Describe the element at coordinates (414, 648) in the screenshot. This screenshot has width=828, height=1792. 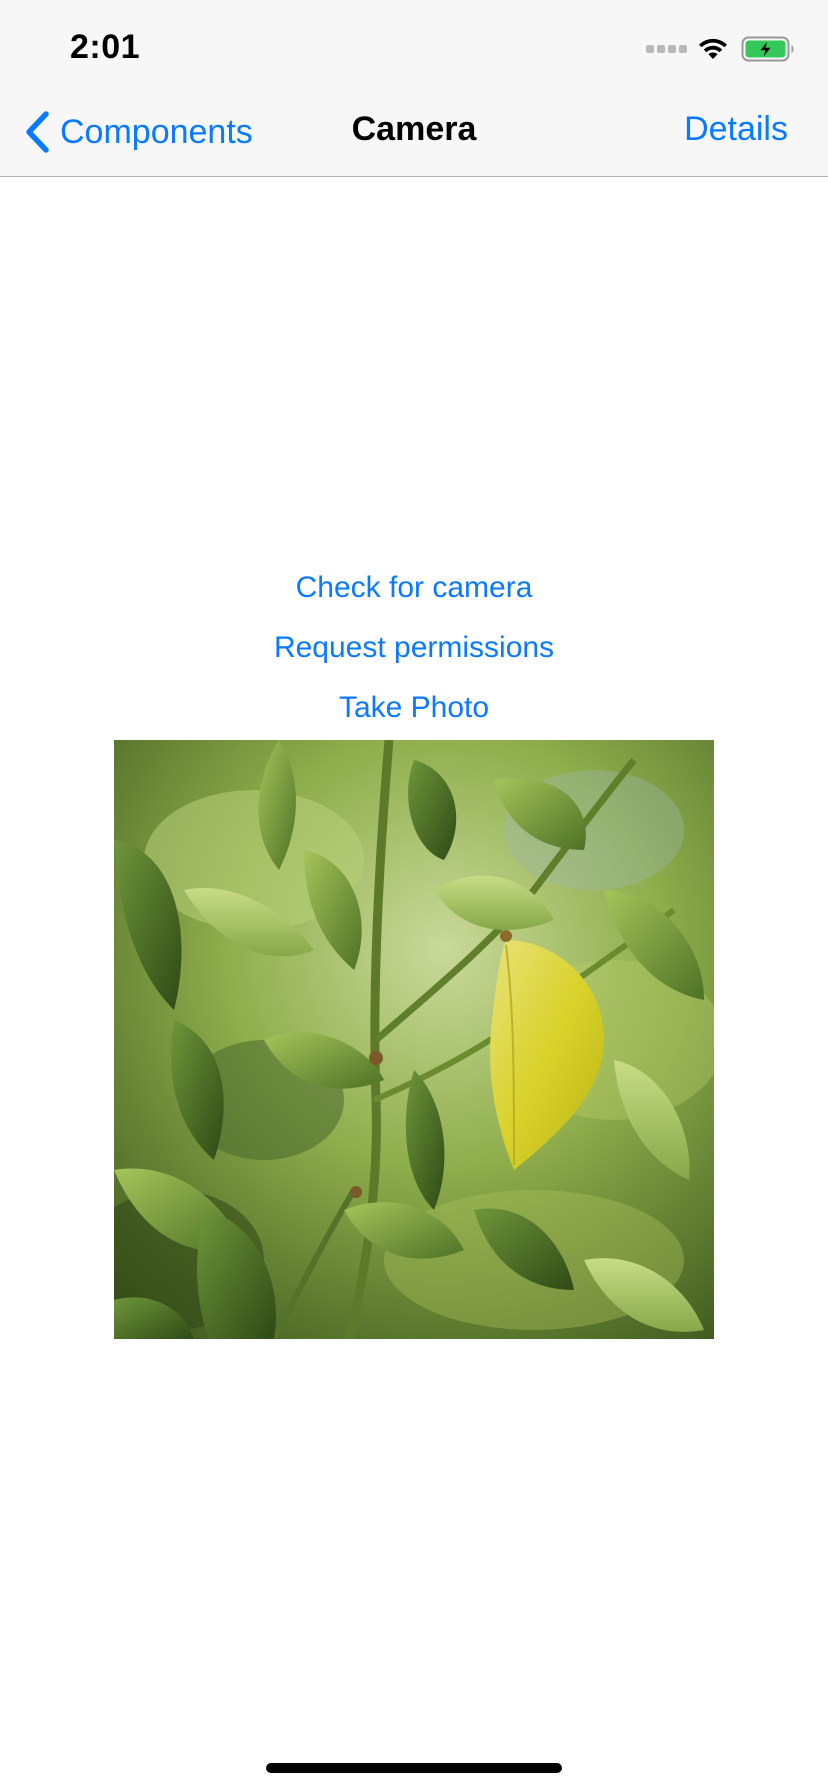
I see `request-permissions-button: Request permissions` at that location.